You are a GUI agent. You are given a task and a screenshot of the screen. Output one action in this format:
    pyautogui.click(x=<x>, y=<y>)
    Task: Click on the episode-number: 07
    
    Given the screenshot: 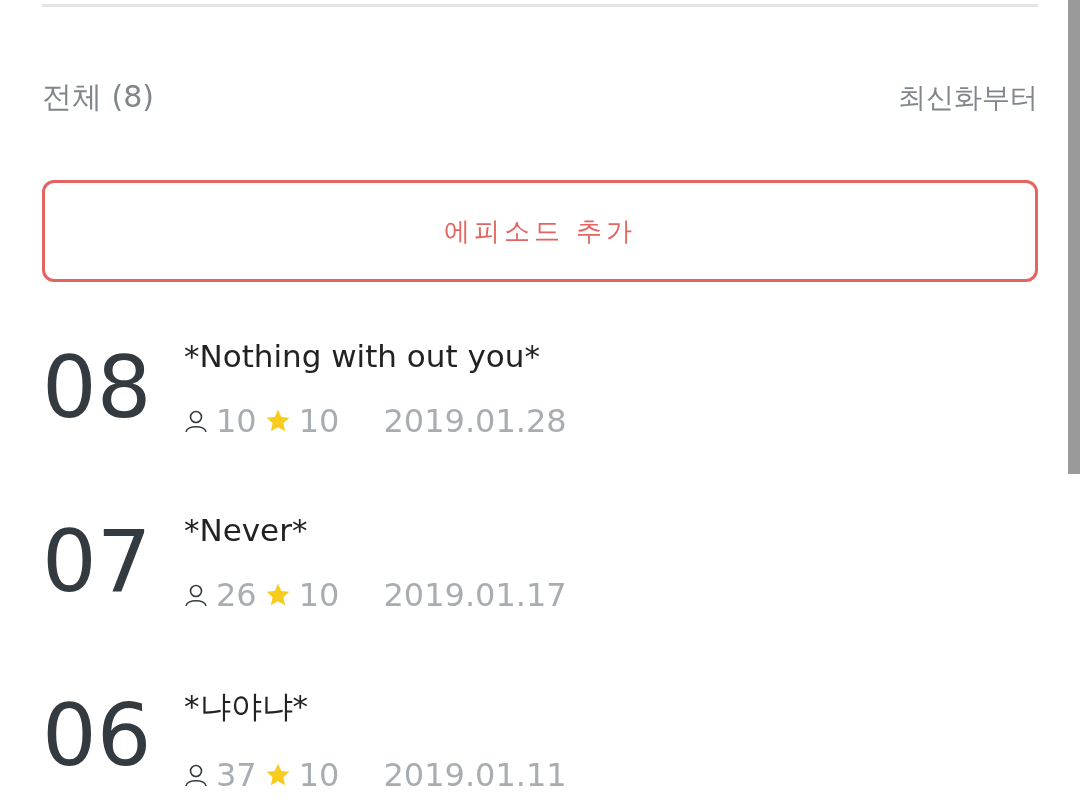 What is the action you would take?
    pyautogui.click(x=97, y=561)
    